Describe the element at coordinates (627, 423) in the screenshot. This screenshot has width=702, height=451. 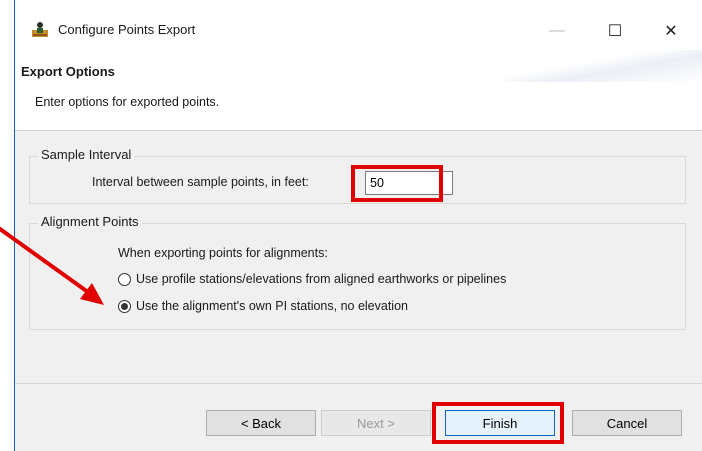
I see `cancel-button: Cancel` at that location.